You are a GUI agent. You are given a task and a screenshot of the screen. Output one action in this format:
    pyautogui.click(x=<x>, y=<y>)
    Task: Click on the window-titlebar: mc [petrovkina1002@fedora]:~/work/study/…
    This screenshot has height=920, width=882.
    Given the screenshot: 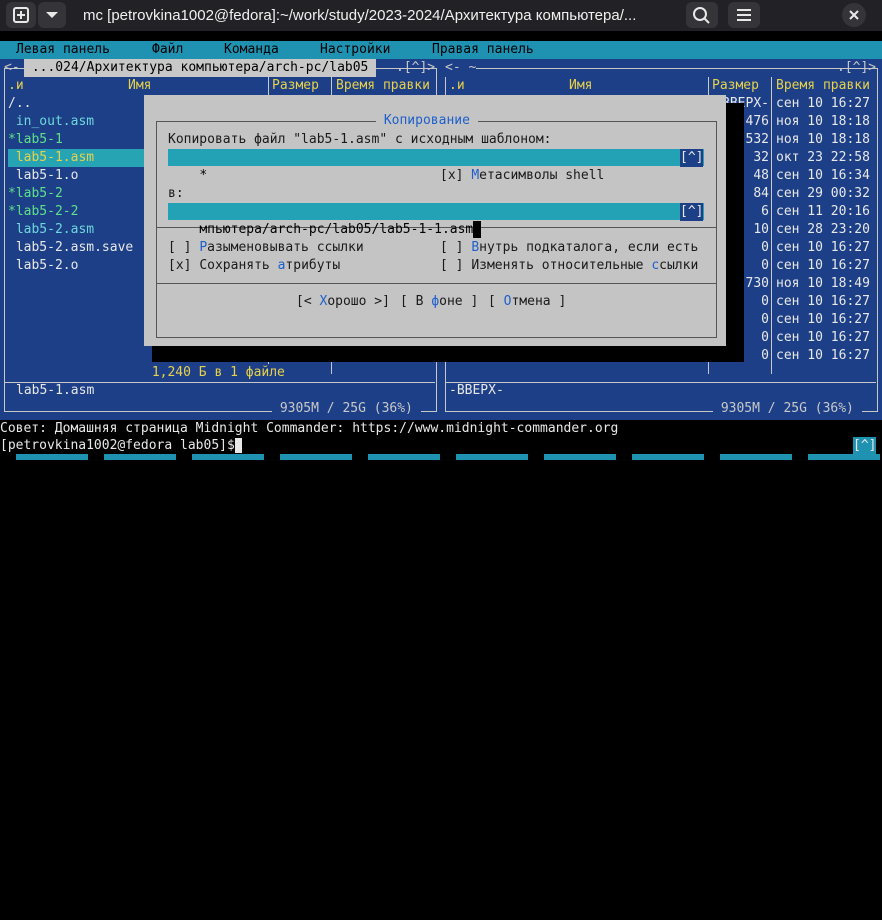 What is the action you would take?
    pyautogui.click(x=441, y=15)
    